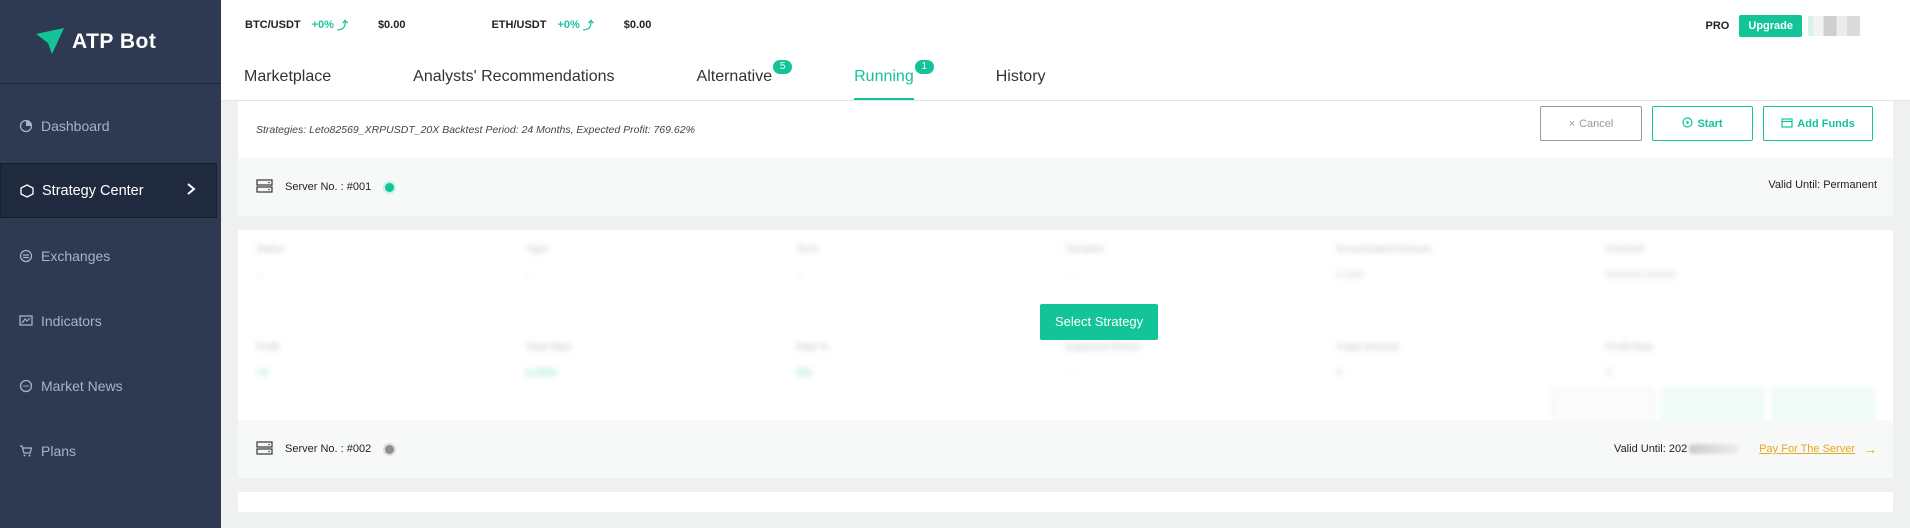  I want to click on stat-cell: Total Rate 0.00%, so click(661, 381).